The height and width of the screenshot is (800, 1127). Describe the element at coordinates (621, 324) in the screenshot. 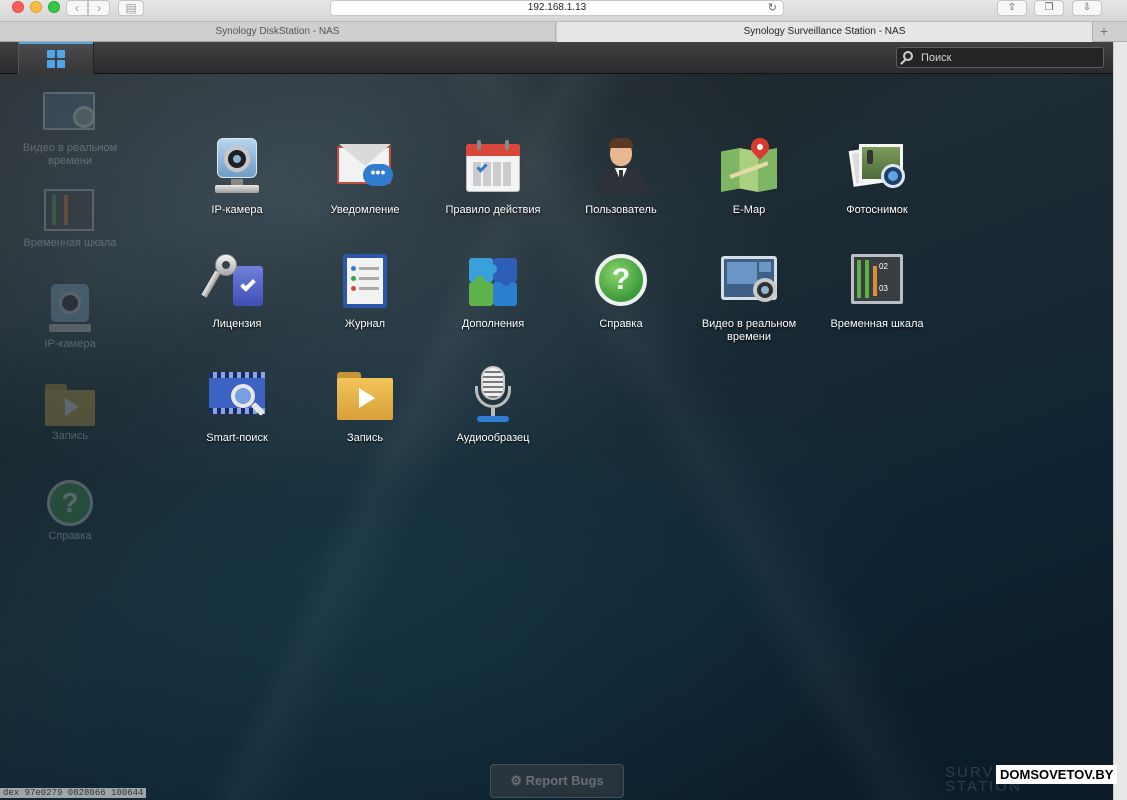

I see `menu-item-label: Справка` at that location.